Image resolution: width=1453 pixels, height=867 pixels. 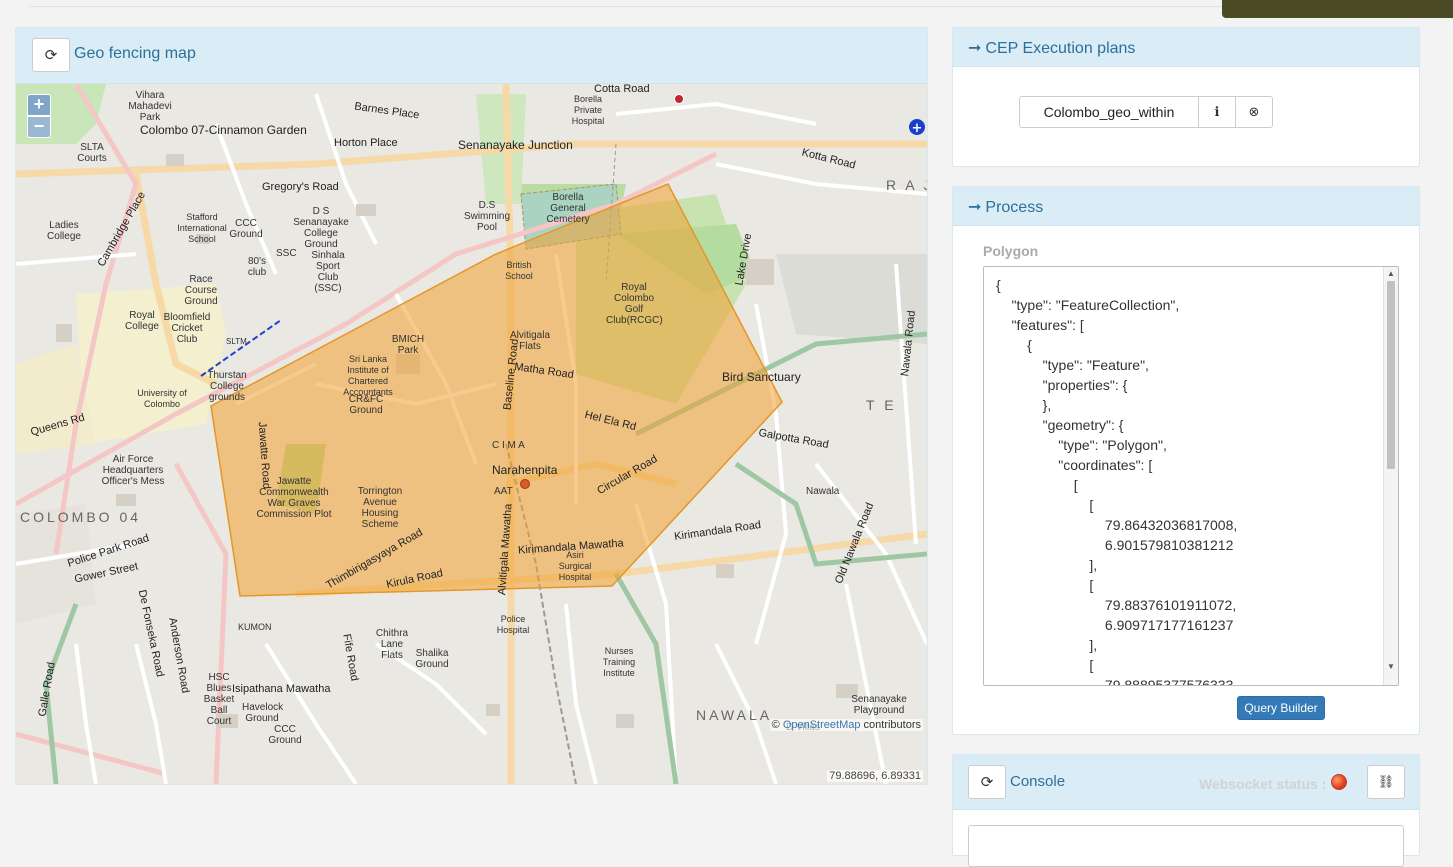 I want to click on link-icon: ⛓, so click(x=1386, y=781).